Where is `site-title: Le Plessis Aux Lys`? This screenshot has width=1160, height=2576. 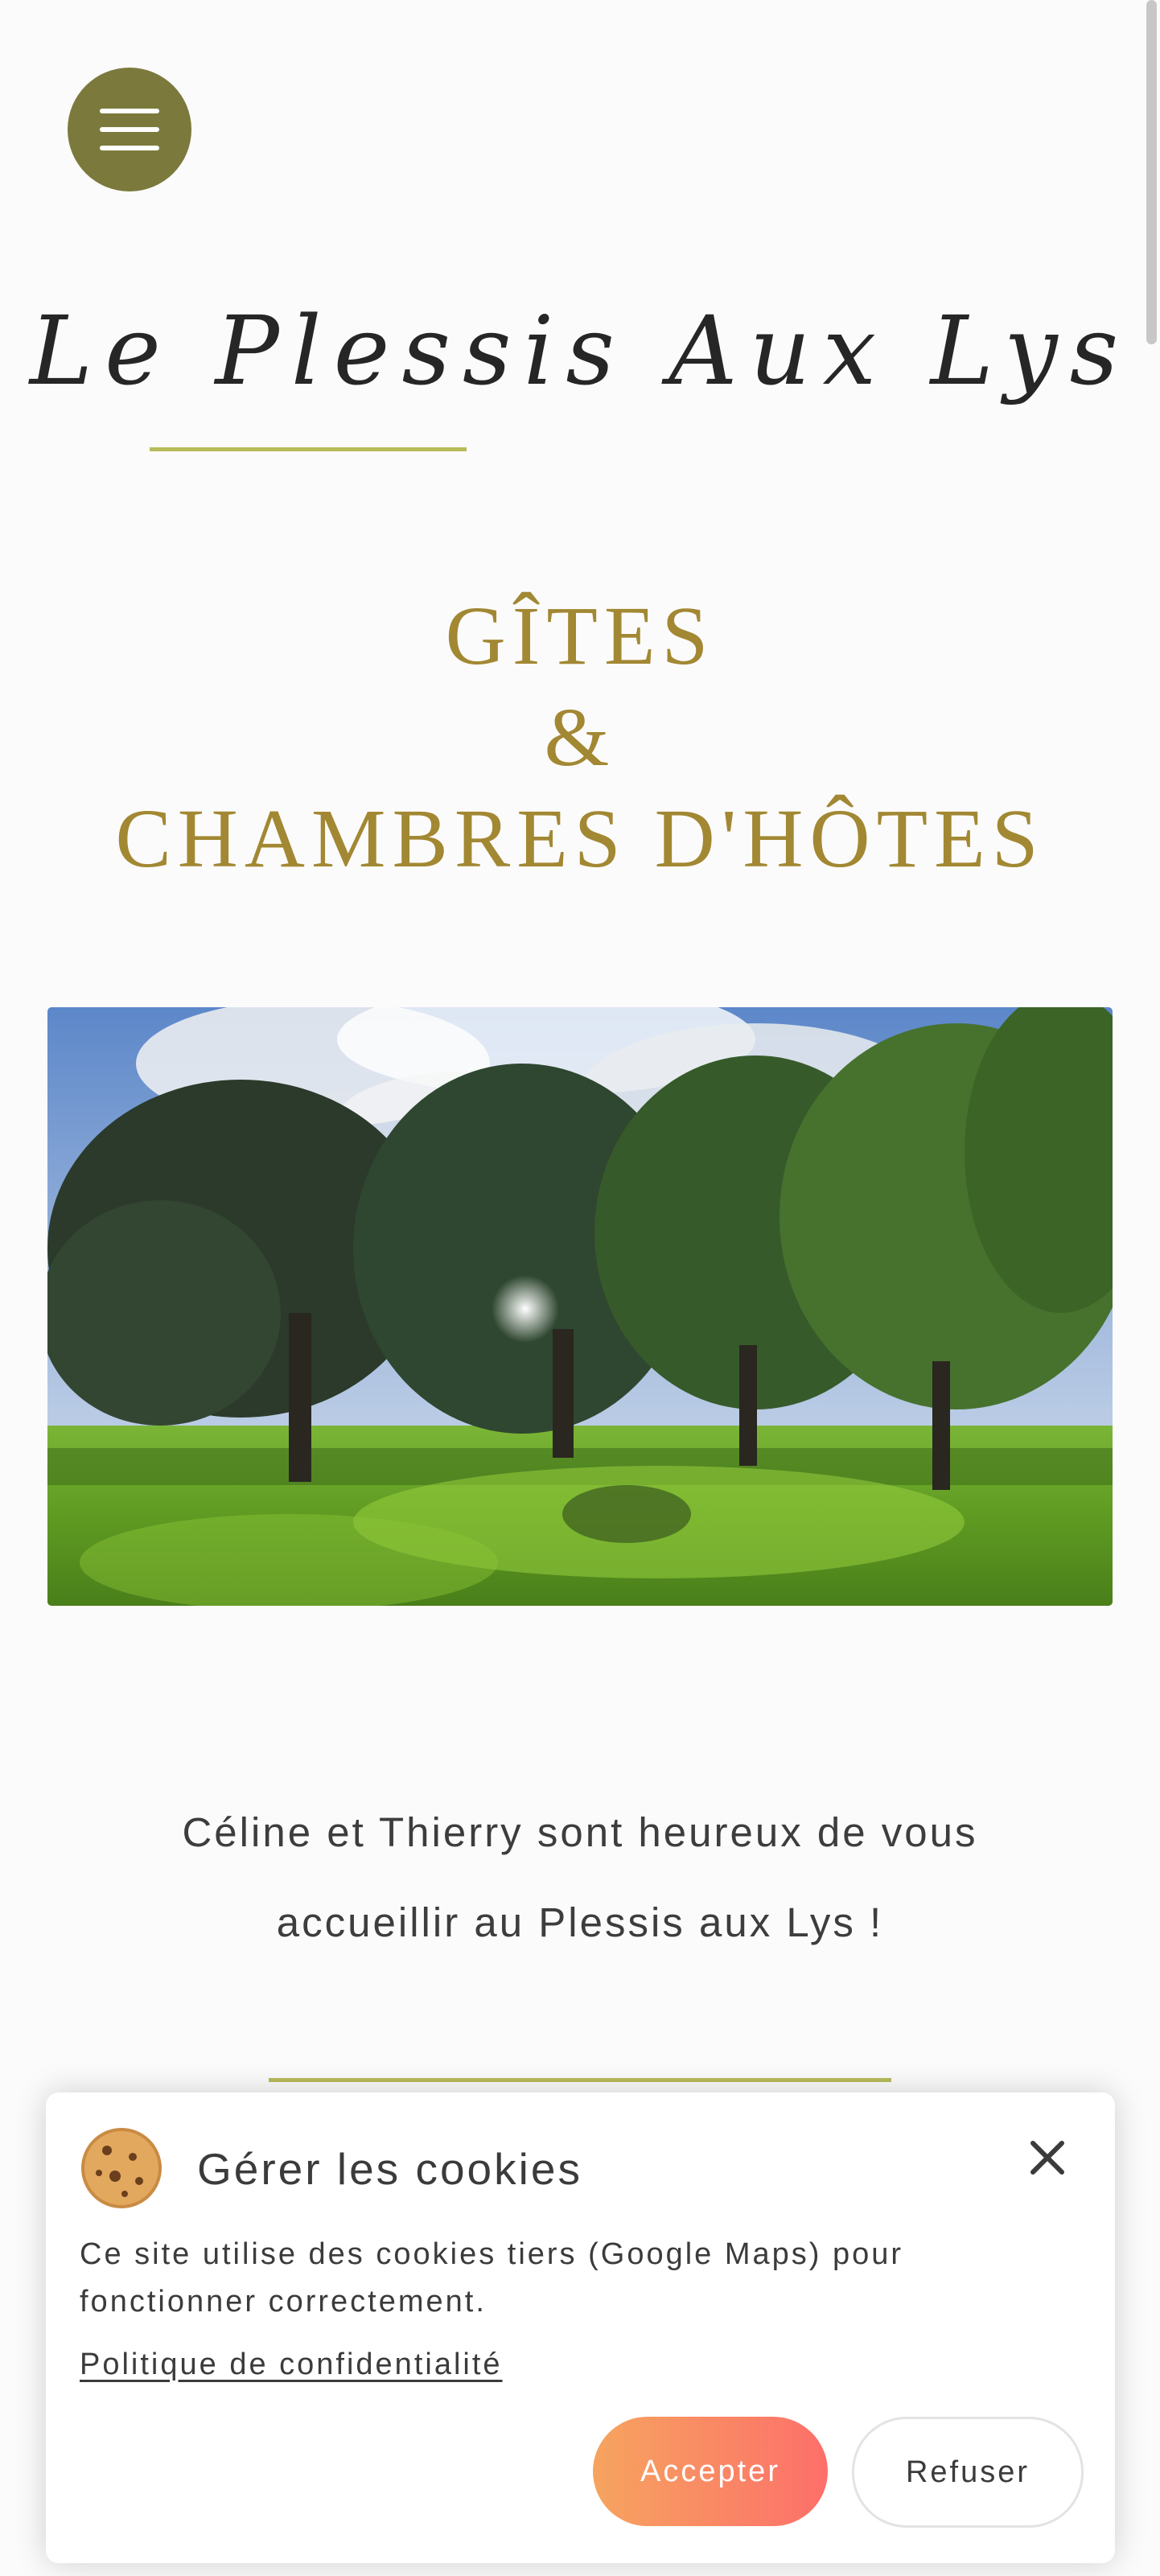 site-title: Le Plessis Aux Lys is located at coordinates (580, 350).